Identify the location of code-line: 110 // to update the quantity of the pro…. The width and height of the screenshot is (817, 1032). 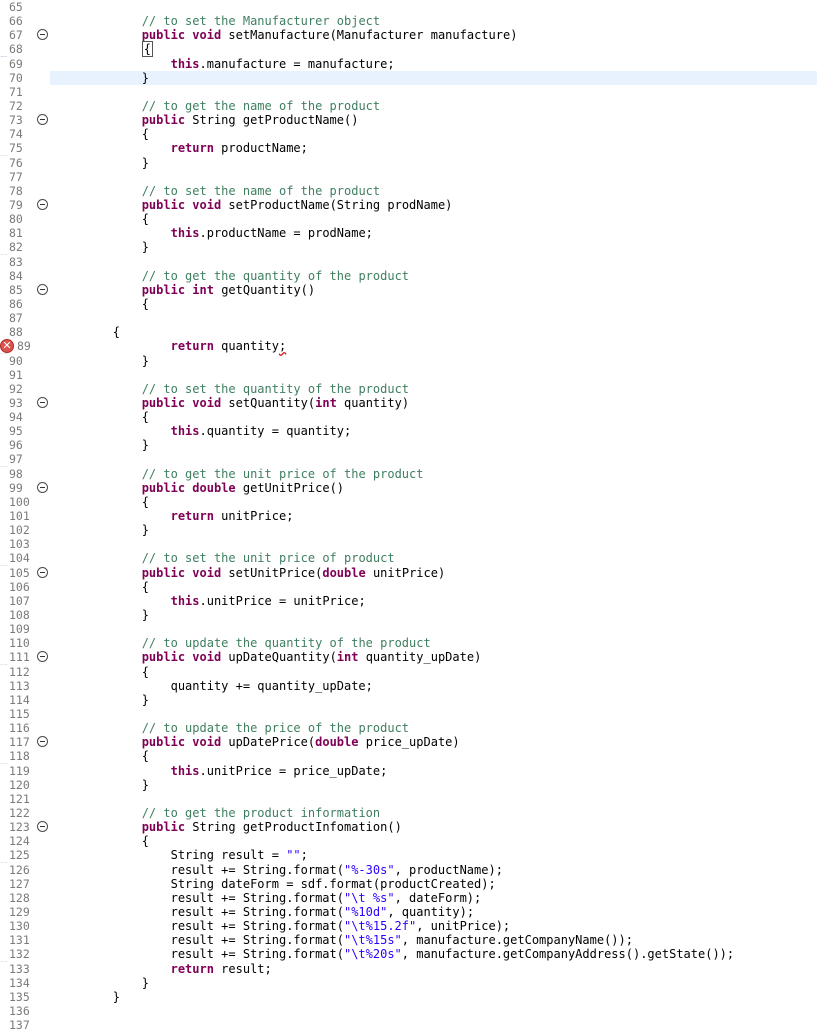
(408, 643).